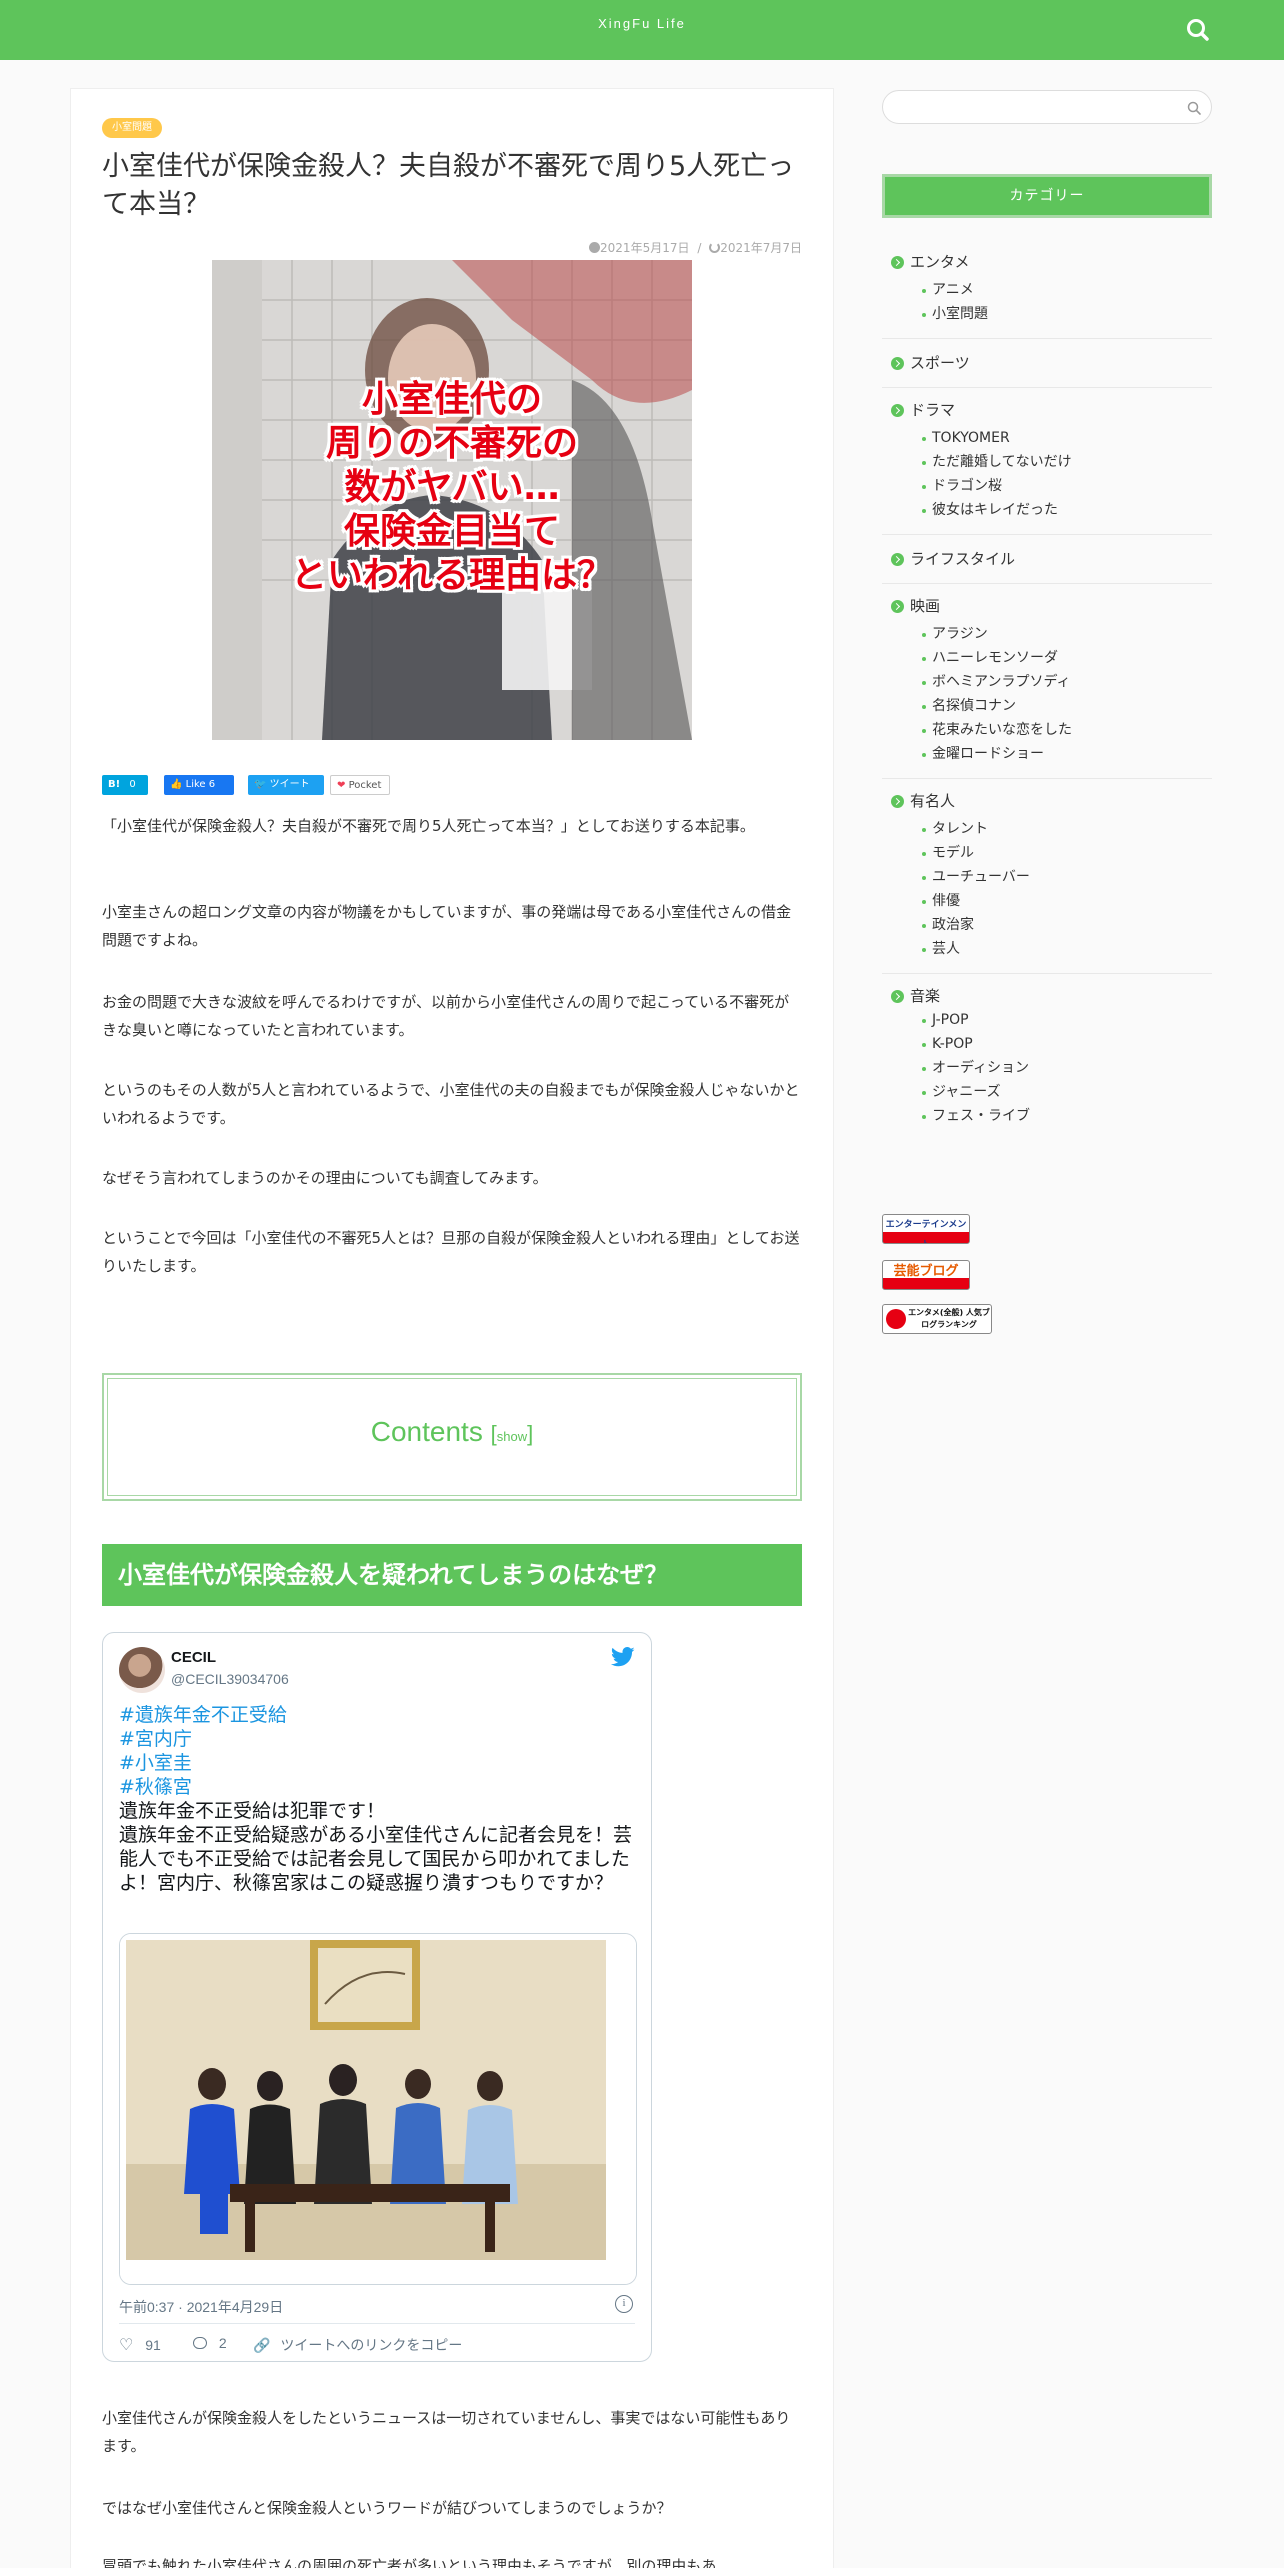 Image resolution: width=1284 pixels, height=2568 pixels. Describe the element at coordinates (1047, 706) in the screenshot. I see `subcategory-item: 名探偵コナン` at that location.